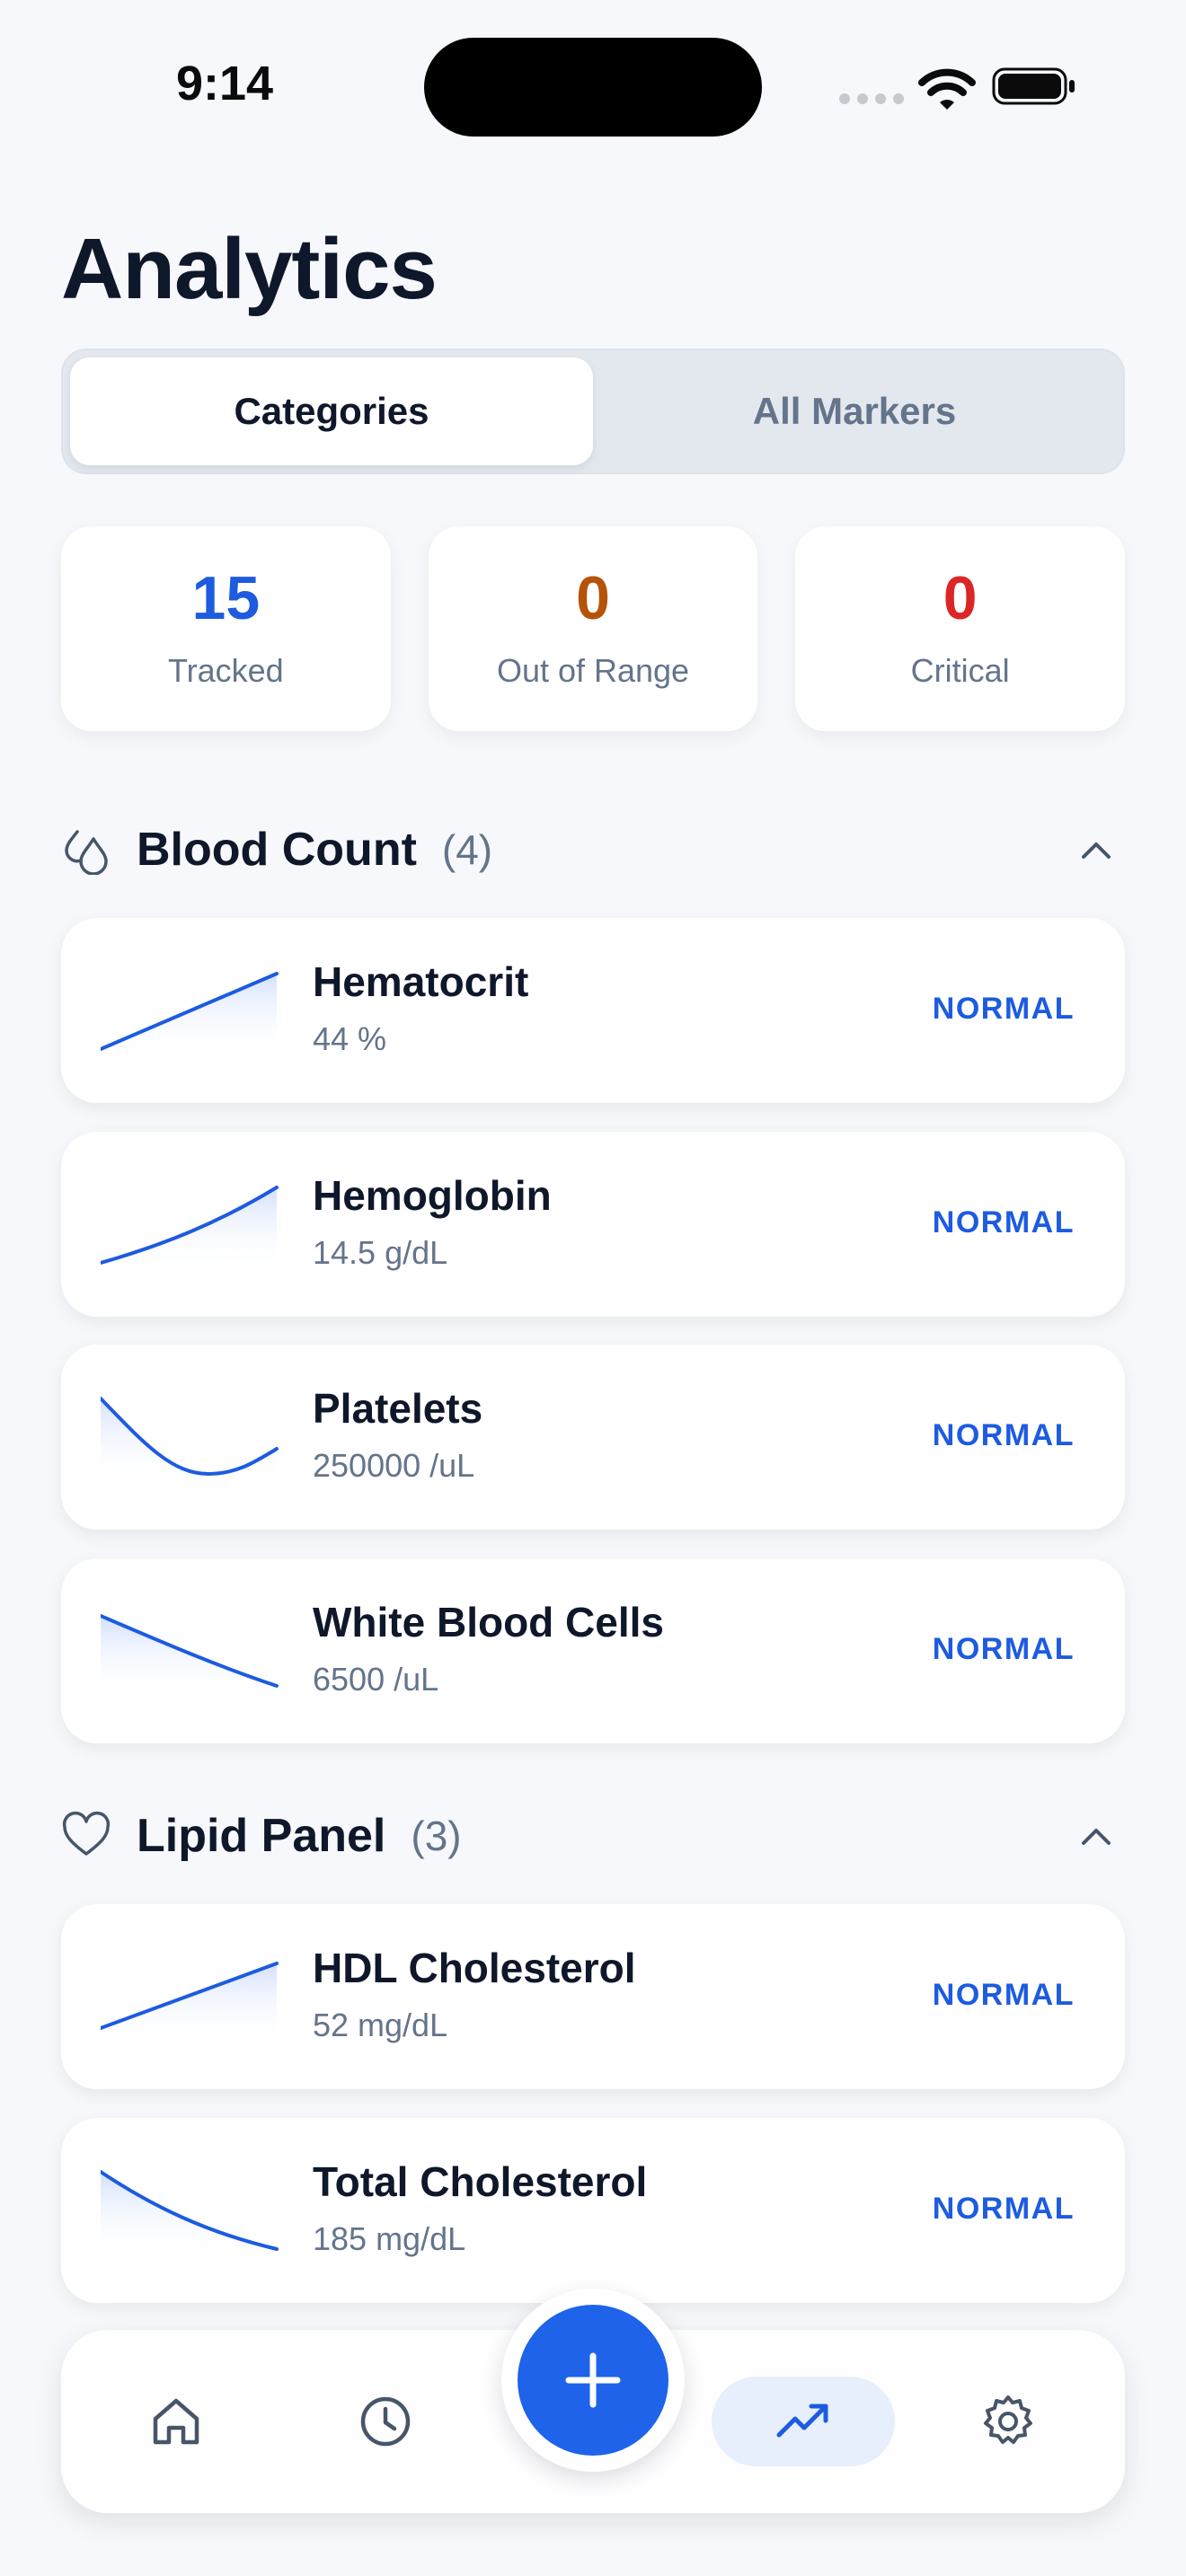  I want to click on section-title: Blood Count, so click(277, 850).